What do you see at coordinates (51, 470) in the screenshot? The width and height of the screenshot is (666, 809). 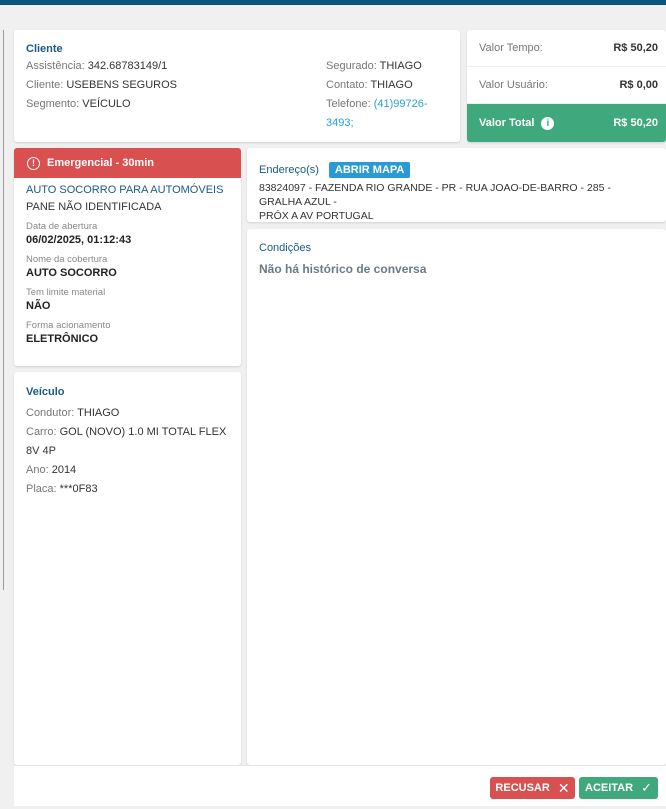 I see `vehicle-ano: Ano: 2014` at bounding box center [51, 470].